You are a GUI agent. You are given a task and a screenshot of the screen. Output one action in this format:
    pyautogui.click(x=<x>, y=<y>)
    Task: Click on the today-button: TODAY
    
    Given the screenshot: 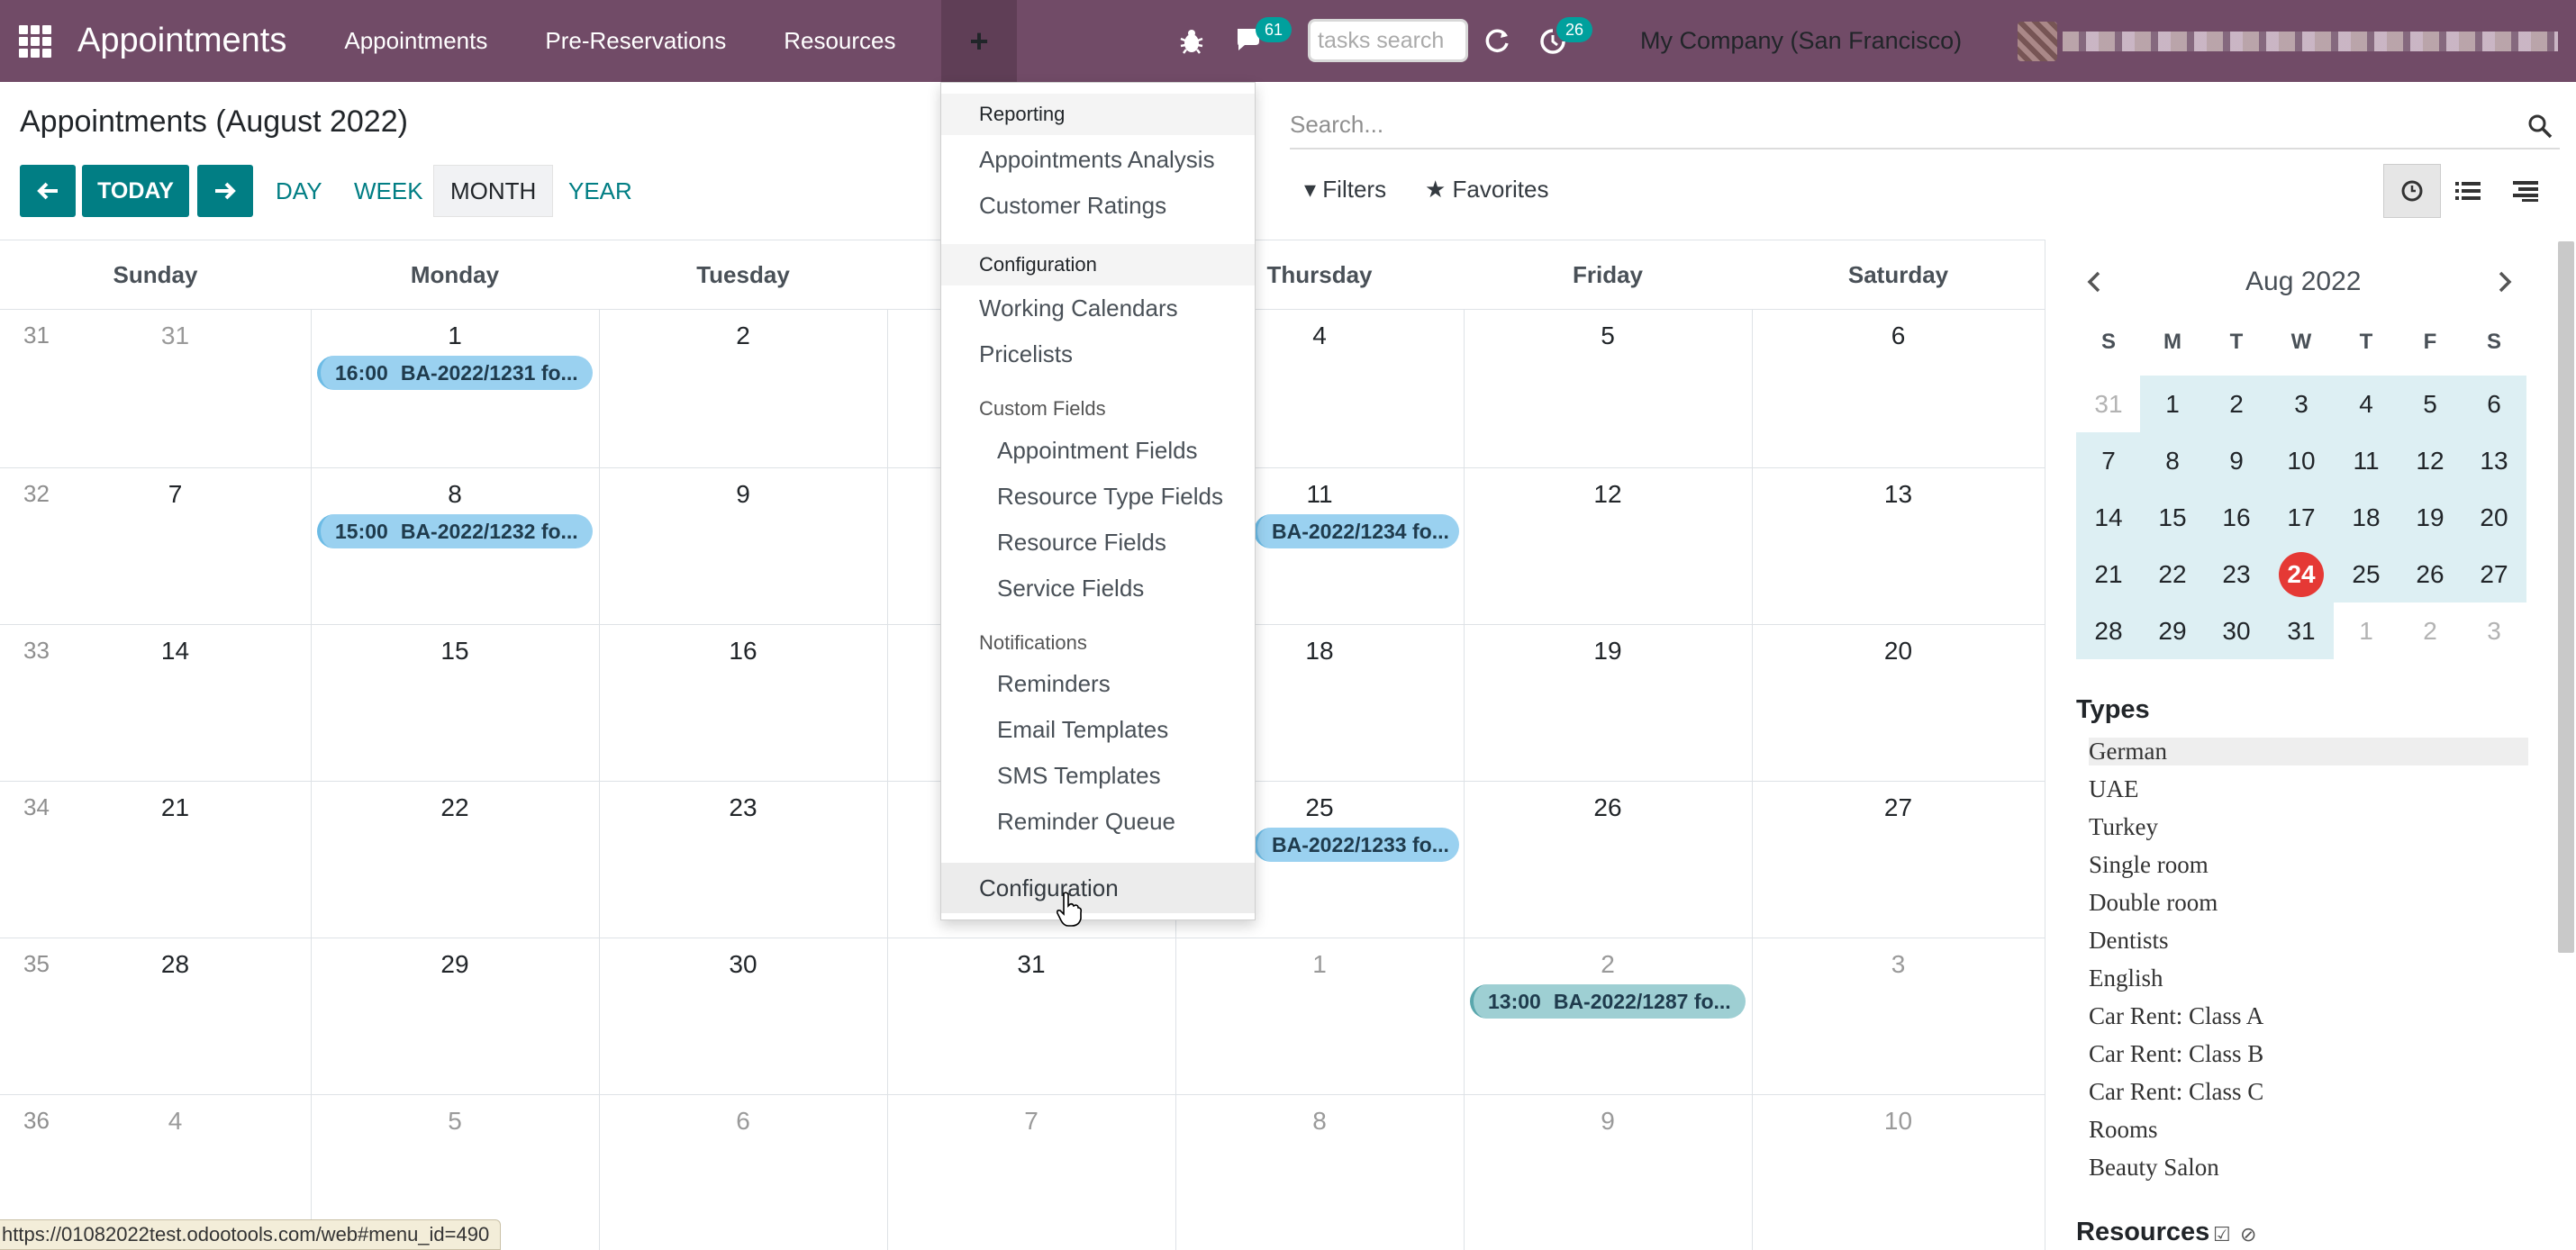 What is the action you would take?
    pyautogui.click(x=135, y=191)
    